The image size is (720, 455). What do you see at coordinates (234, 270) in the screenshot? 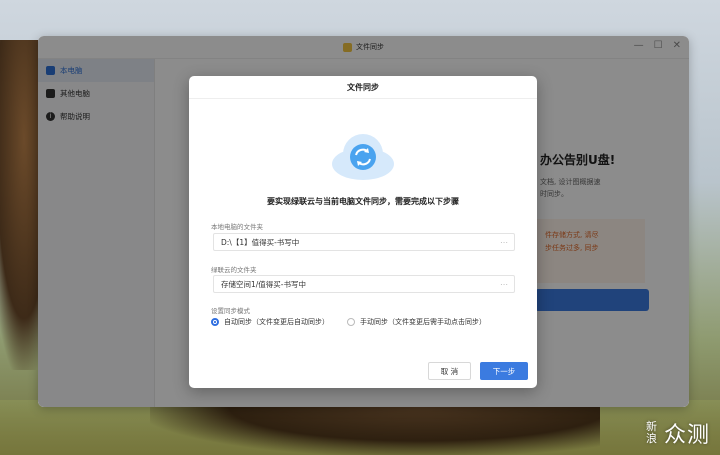
I see `cloud-folder-label: 绿联云的文件夹` at bounding box center [234, 270].